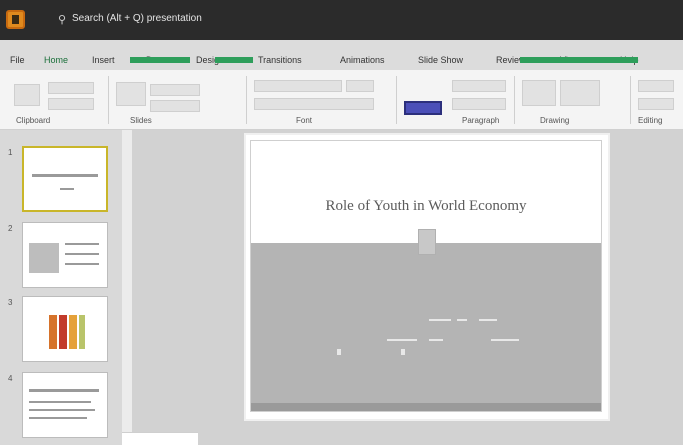  I want to click on status-bar, so click(160, 438).